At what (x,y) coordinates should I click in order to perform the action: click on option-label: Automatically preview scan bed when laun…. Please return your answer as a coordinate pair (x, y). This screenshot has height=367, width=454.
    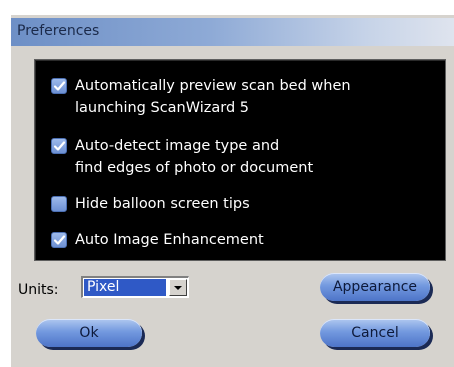
    Looking at the image, I should click on (213, 97).